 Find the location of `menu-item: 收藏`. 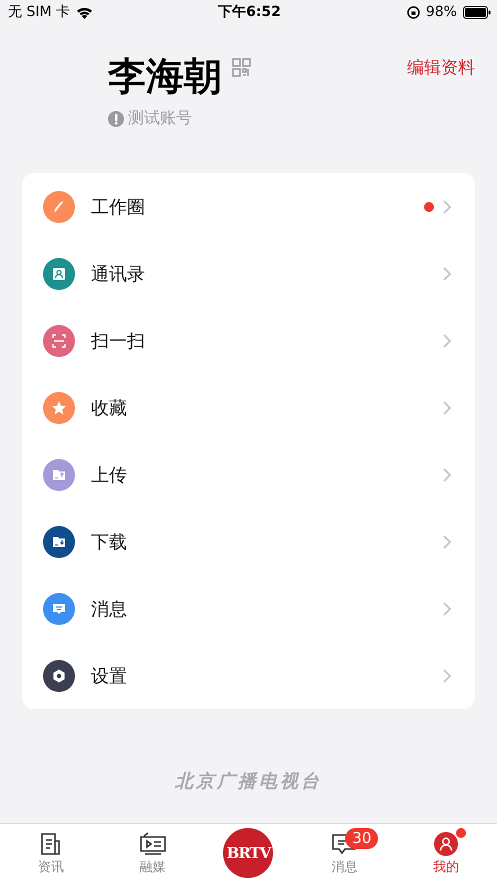

menu-item: 收藏 is located at coordinates (248, 407).